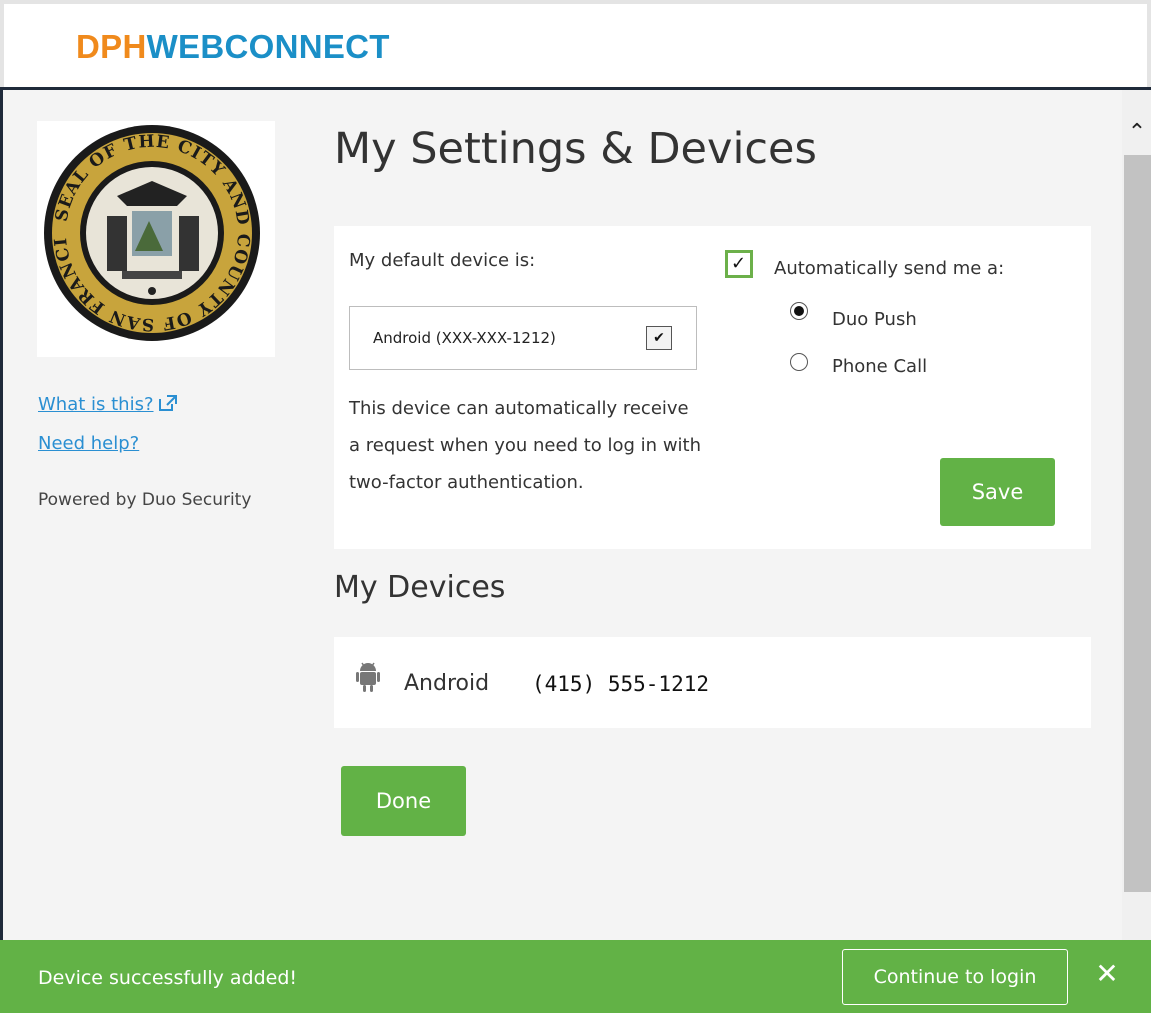 Image resolution: width=1151 pixels, height=1013 pixels. Describe the element at coordinates (420, 587) in the screenshot. I see `my-devices-title: My Devices` at that location.